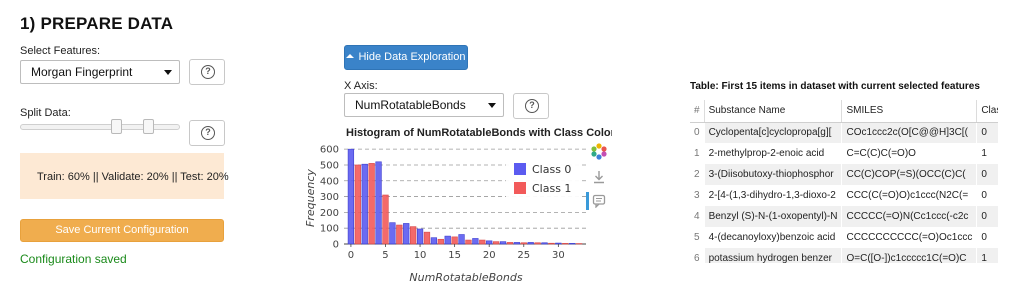 The height and width of the screenshot is (298, 1023). I want to click on features-label: Select Features:, so click(60, 51).